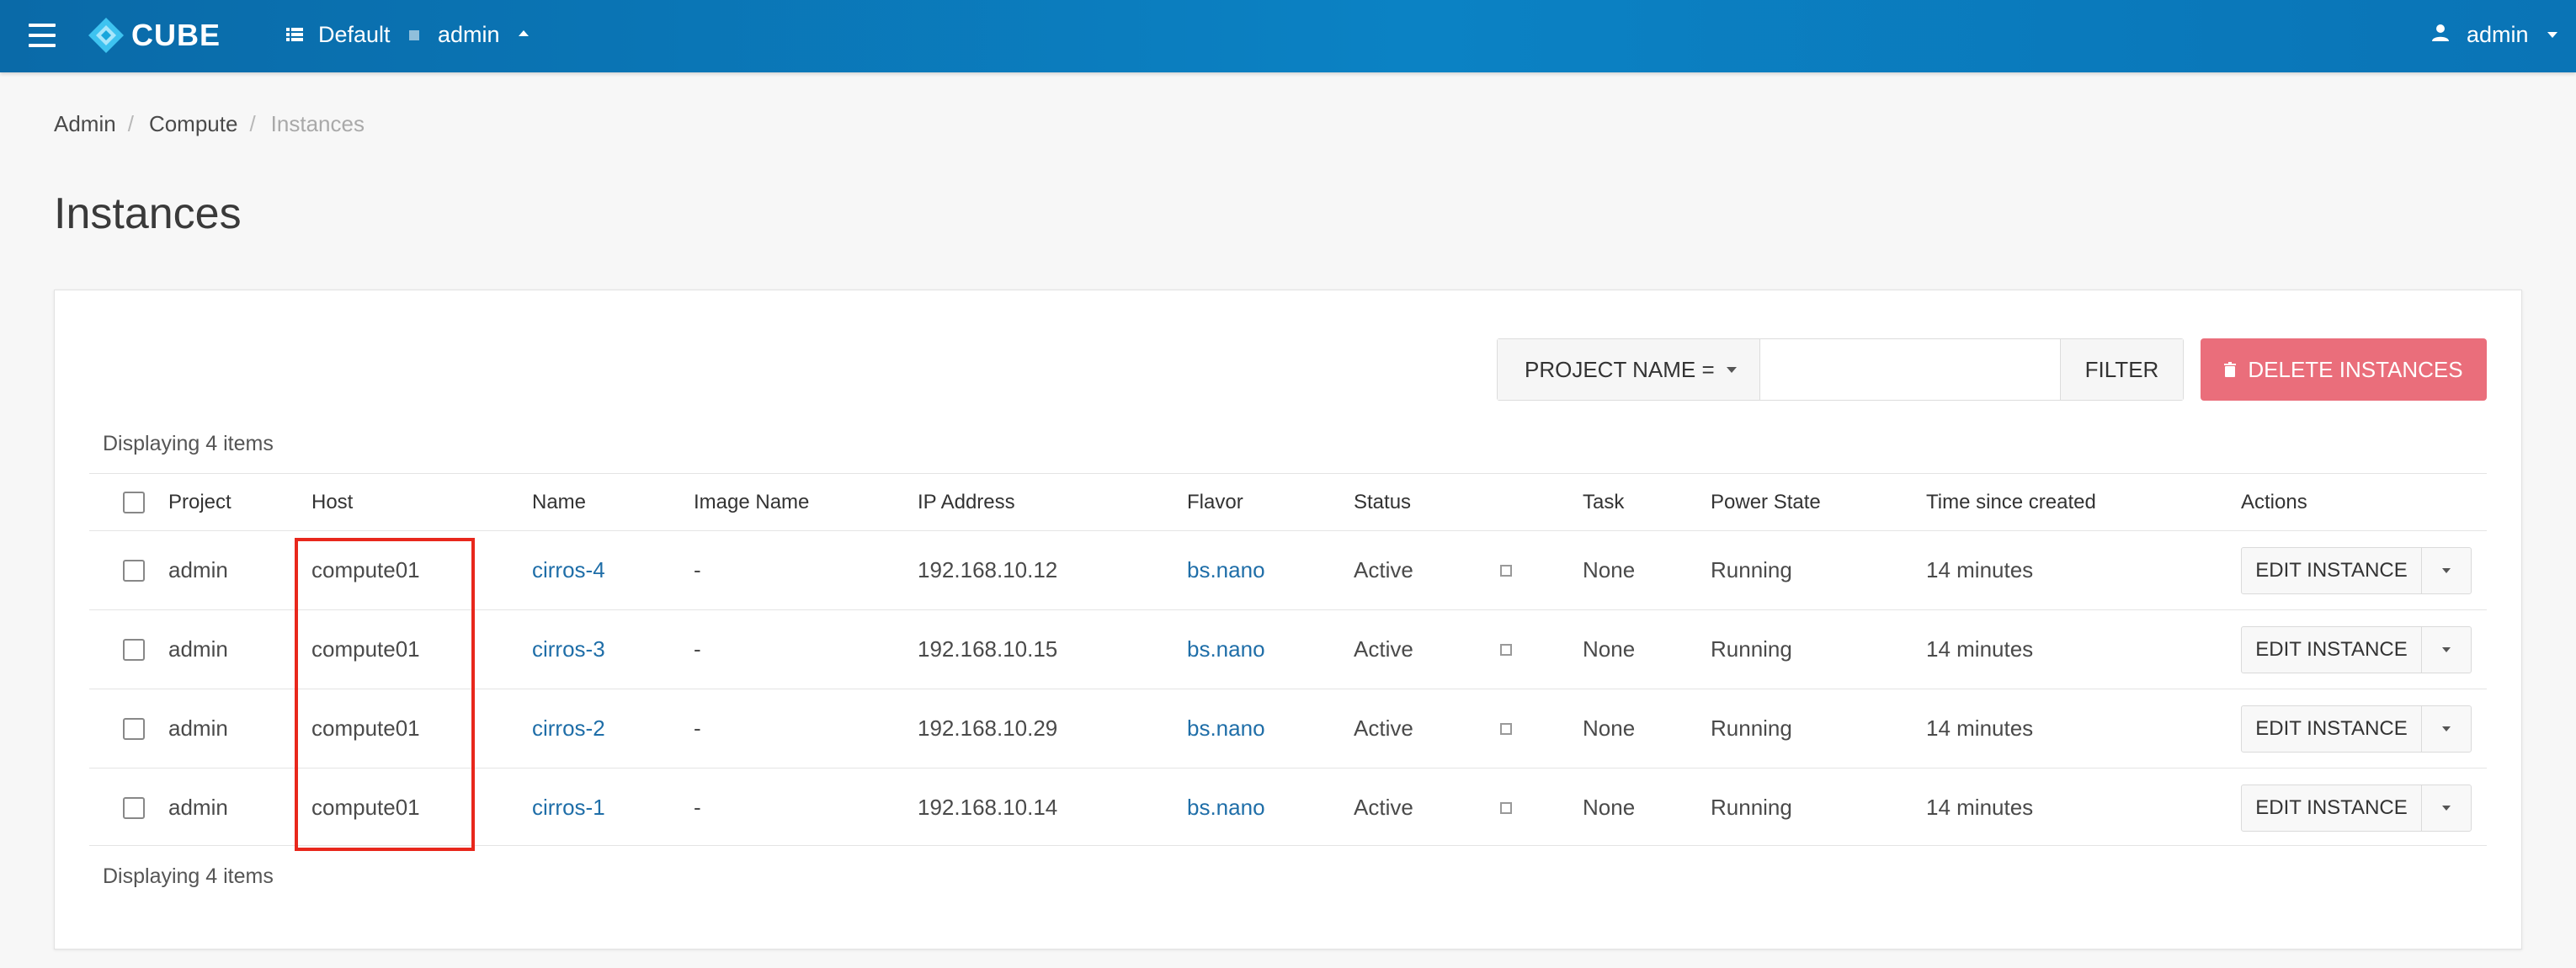 The image size is (2576, 968). Describe the element at coordinates (967, 502) in the screenshot. I see `column-header-ip-address: IP Address` at that location.